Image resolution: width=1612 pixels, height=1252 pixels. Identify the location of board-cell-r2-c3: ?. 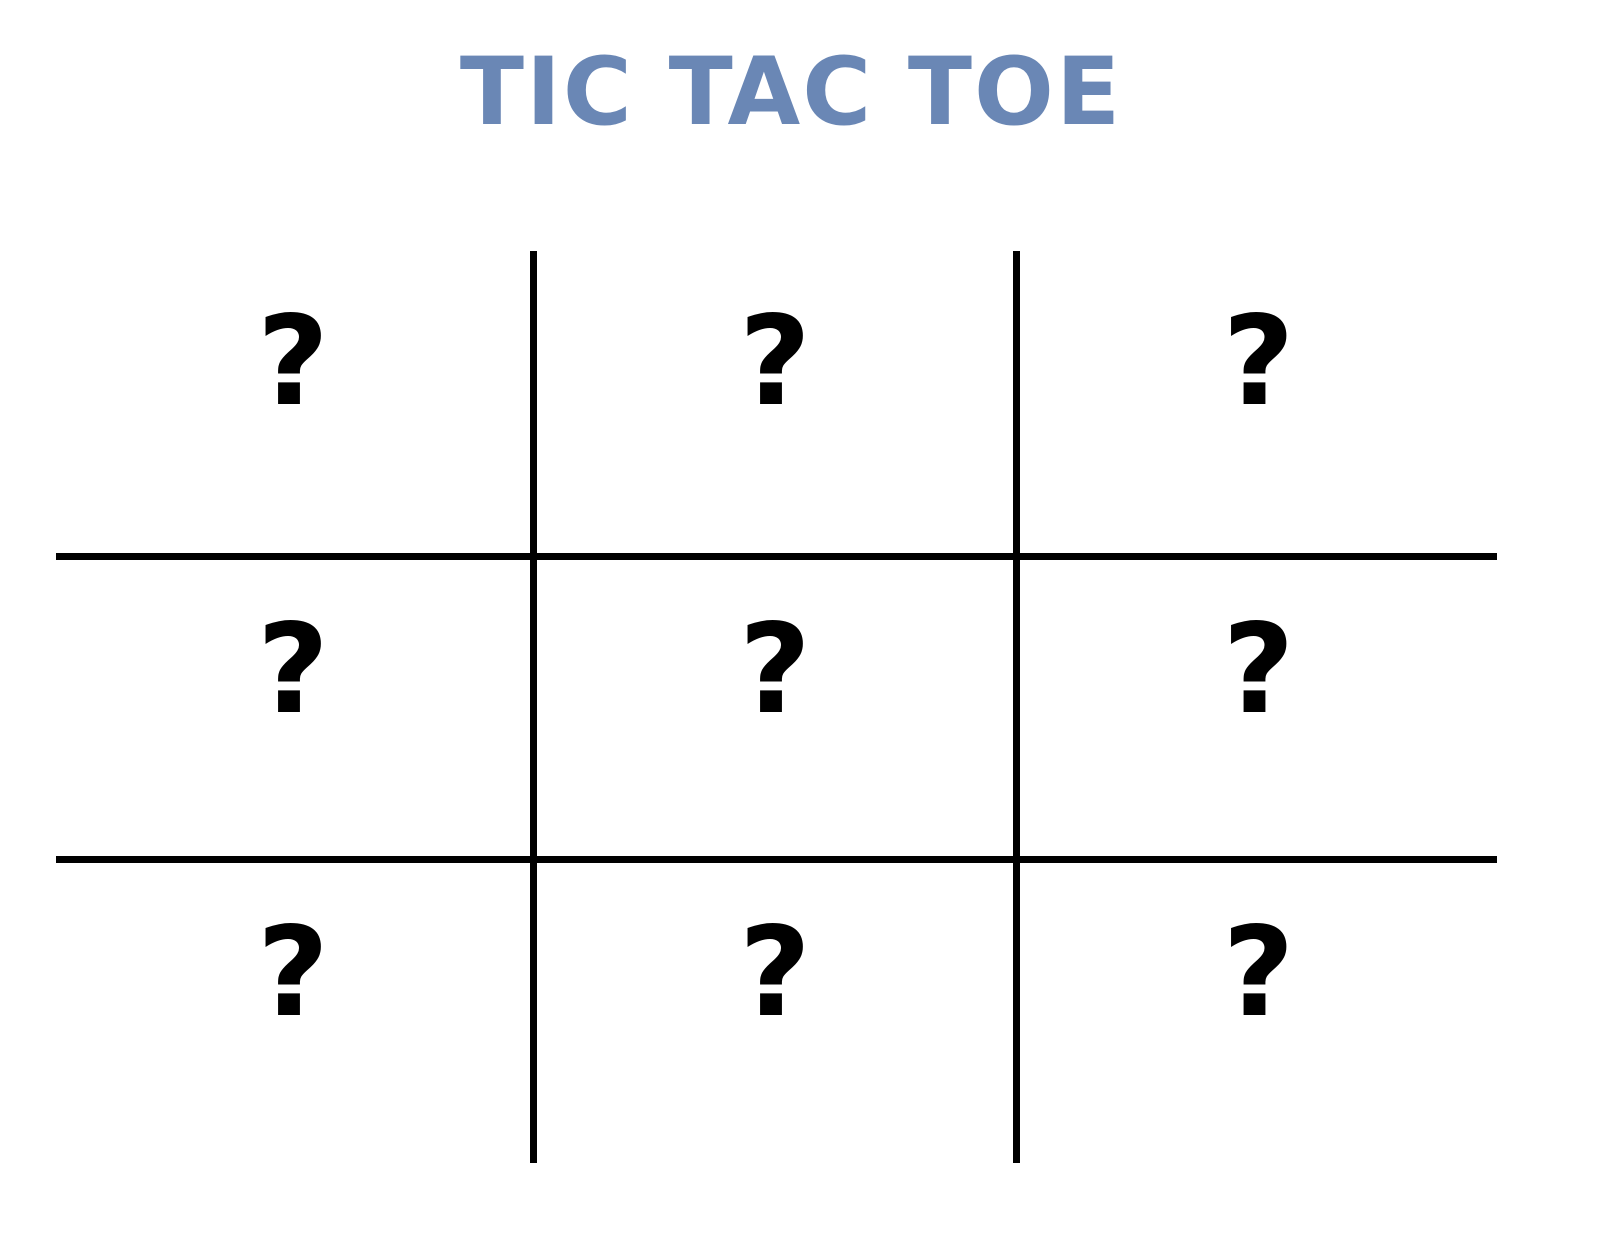
(1258, 732).